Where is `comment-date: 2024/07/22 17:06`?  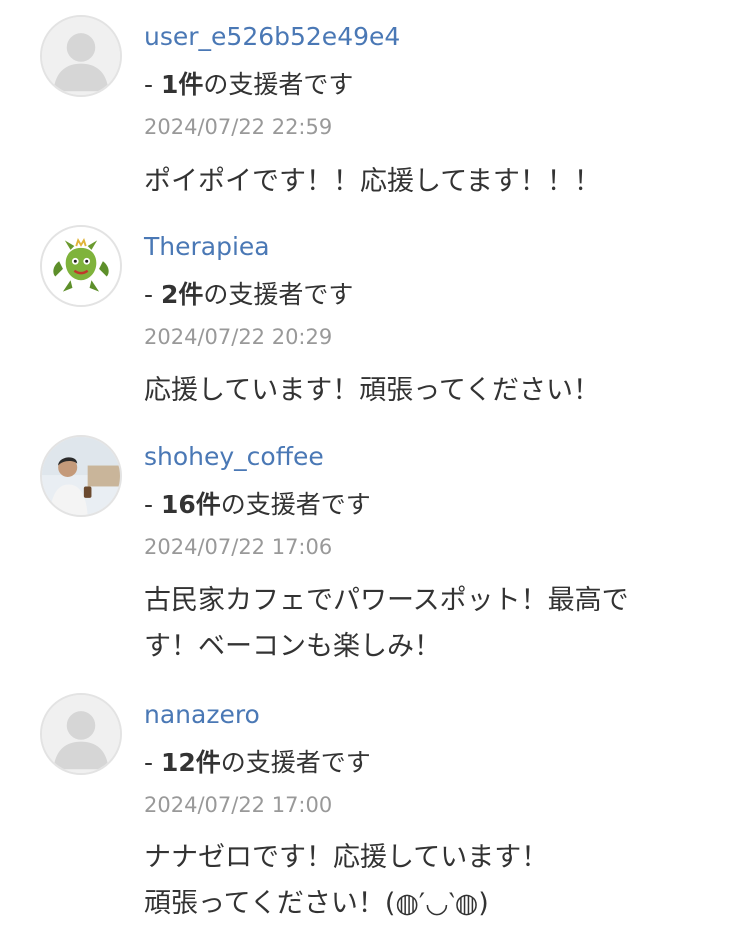 comment-date: 2024/07/22 17:06 is located at coordinates (238, 547).